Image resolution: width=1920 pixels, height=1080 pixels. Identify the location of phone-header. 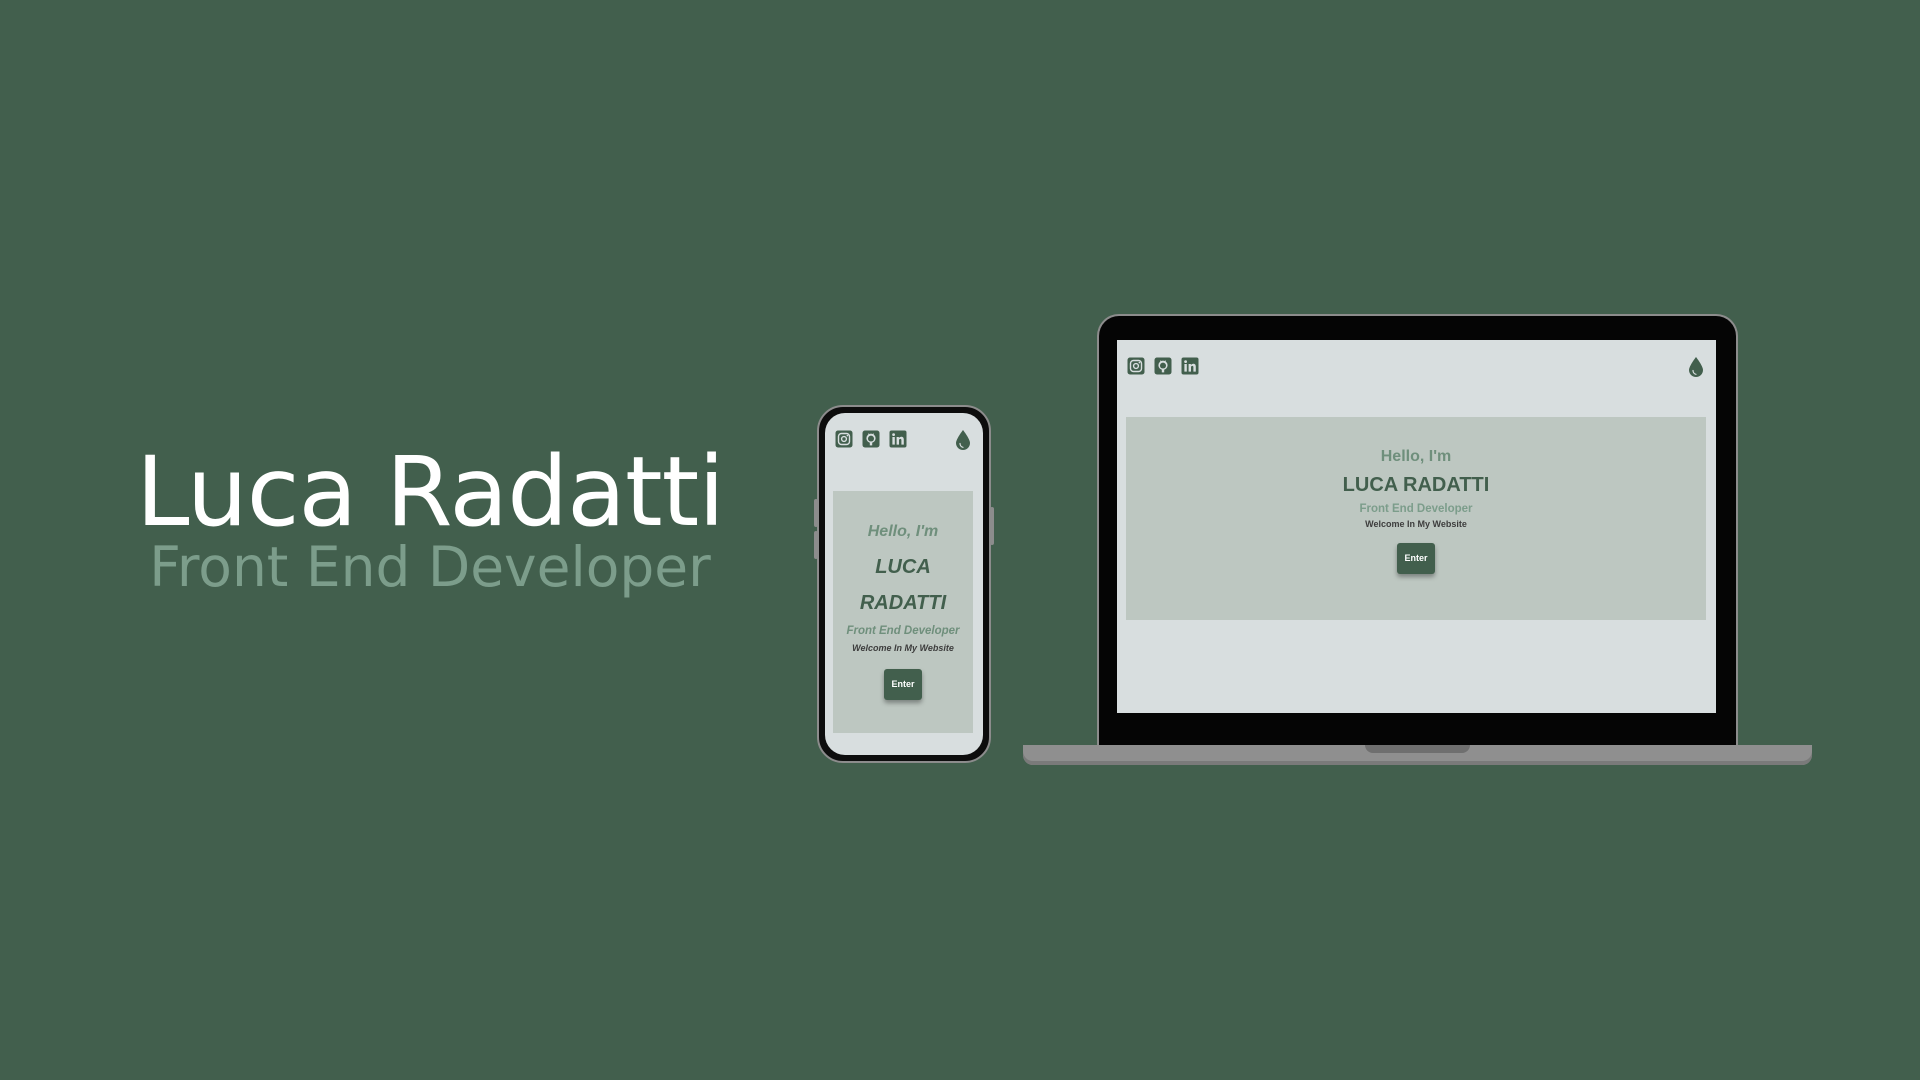
(904, 440).